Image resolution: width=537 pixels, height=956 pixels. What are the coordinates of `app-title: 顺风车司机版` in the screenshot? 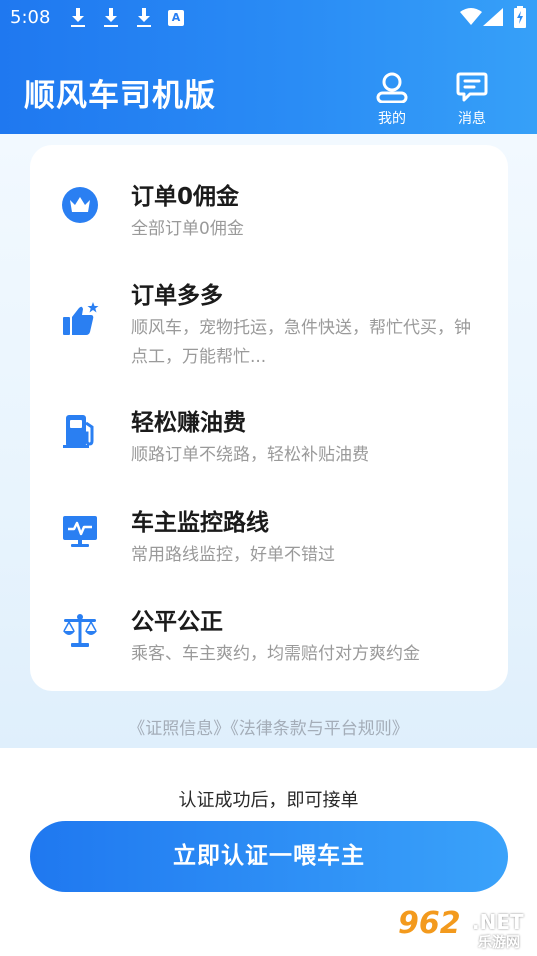 It's located at (120, 96).